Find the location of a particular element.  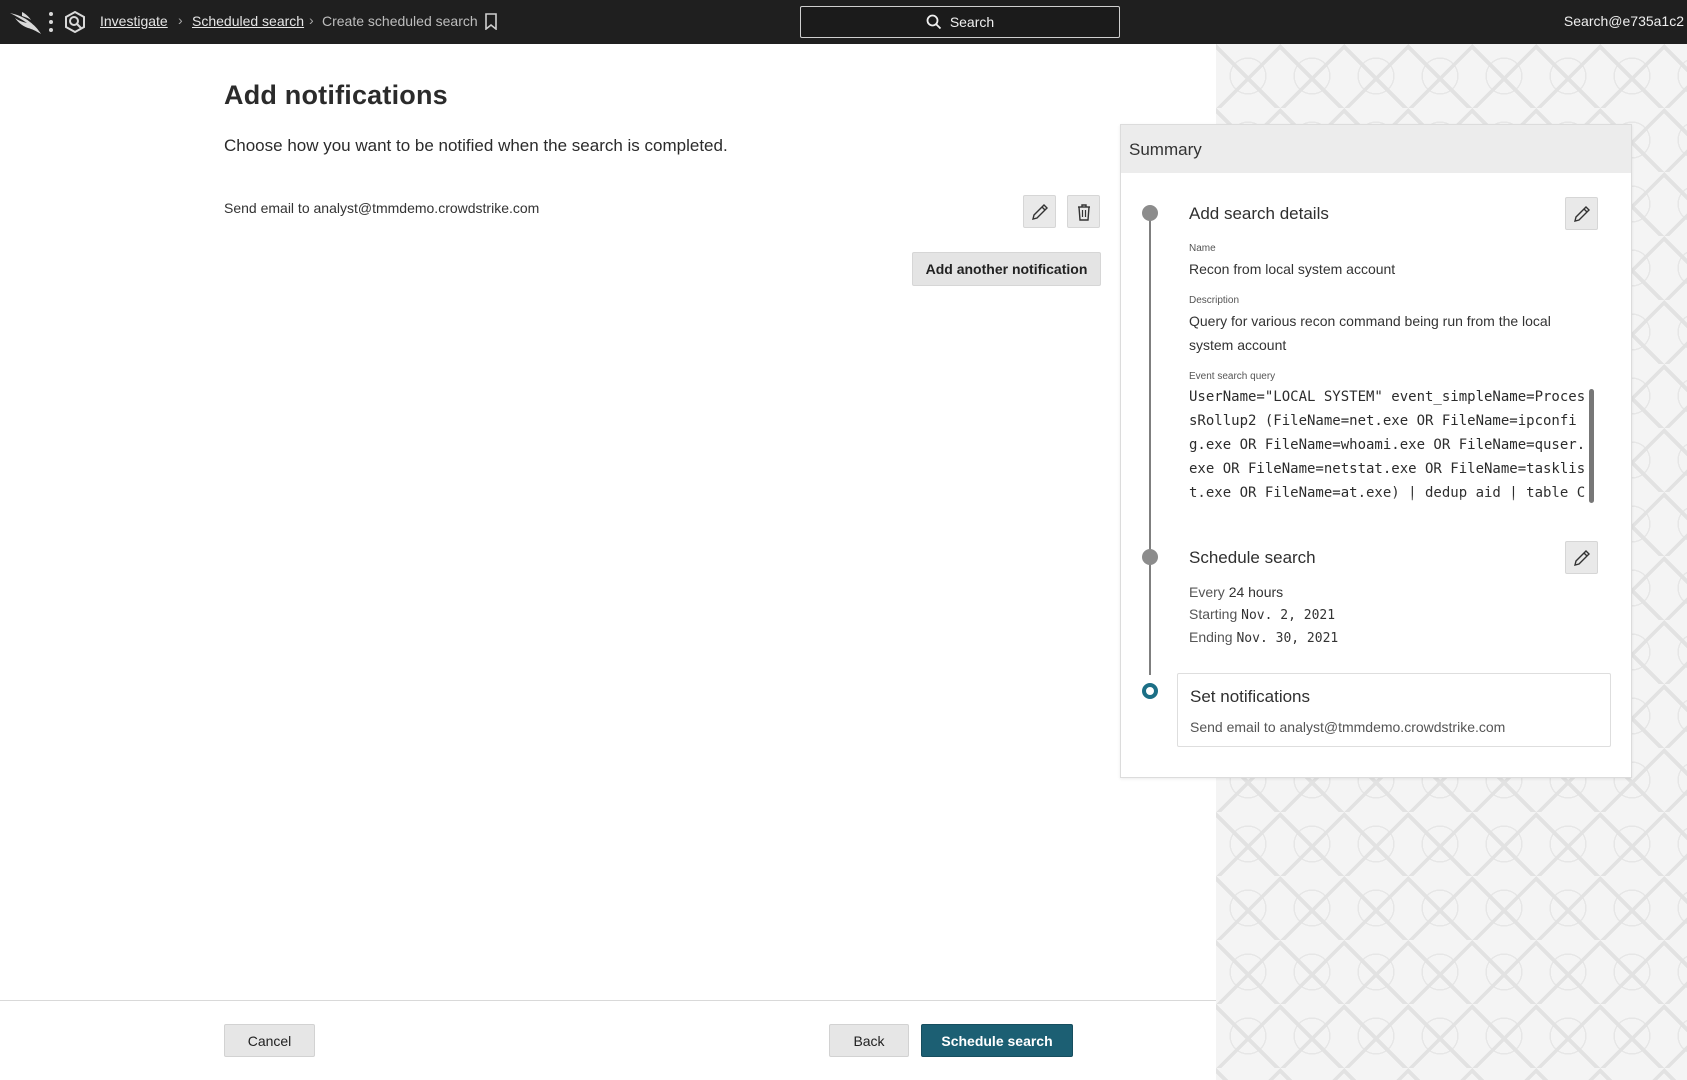

footer-divider is located at coordinates (608, 1000).